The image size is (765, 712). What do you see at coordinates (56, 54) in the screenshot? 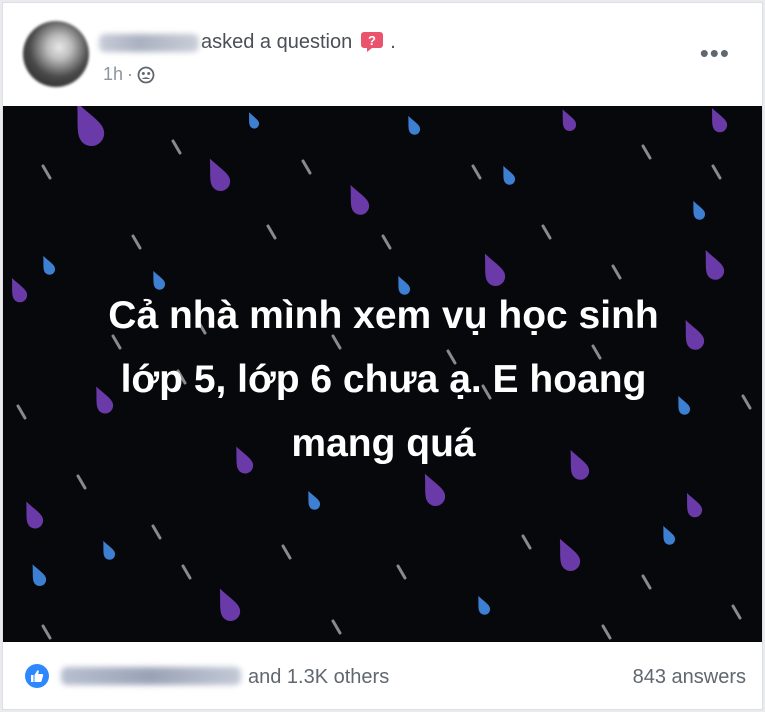
I see `author-avatar` at bounding box center [56, 54].